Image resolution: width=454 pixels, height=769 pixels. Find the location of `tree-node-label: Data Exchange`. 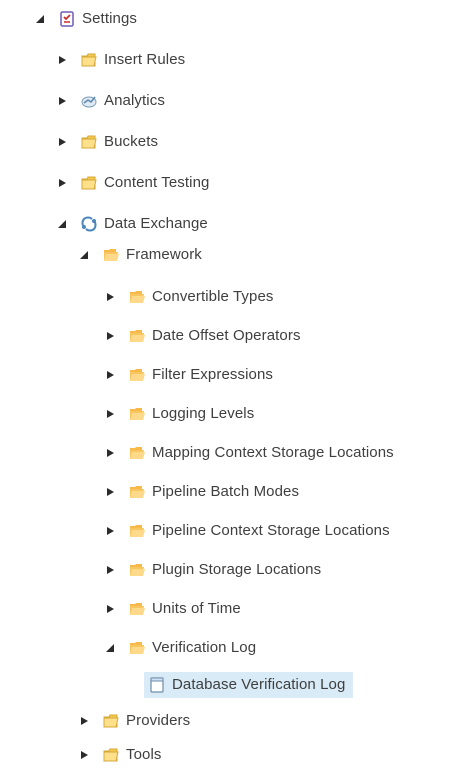

tree-node-label: Data Exchange is located at coordinates (156, 223).